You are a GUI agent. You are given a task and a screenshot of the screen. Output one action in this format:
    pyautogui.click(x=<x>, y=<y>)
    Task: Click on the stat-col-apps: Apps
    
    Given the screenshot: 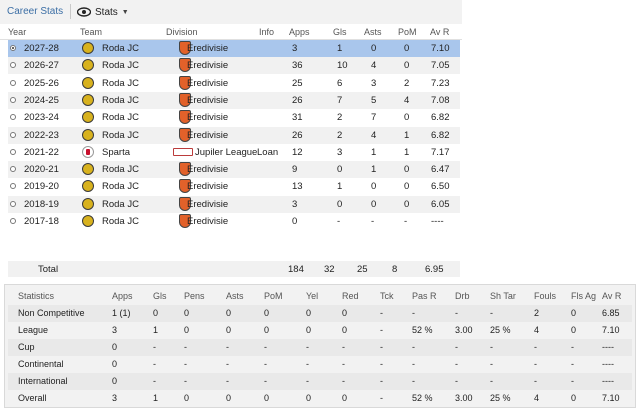 What is the action you would take?
    pyautogui.click(x=122, y=296)
    